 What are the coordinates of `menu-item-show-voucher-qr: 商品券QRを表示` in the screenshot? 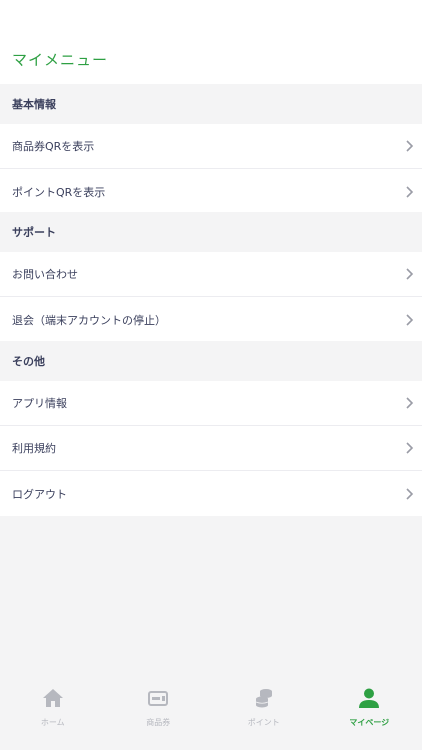 It's located at (211, 146).